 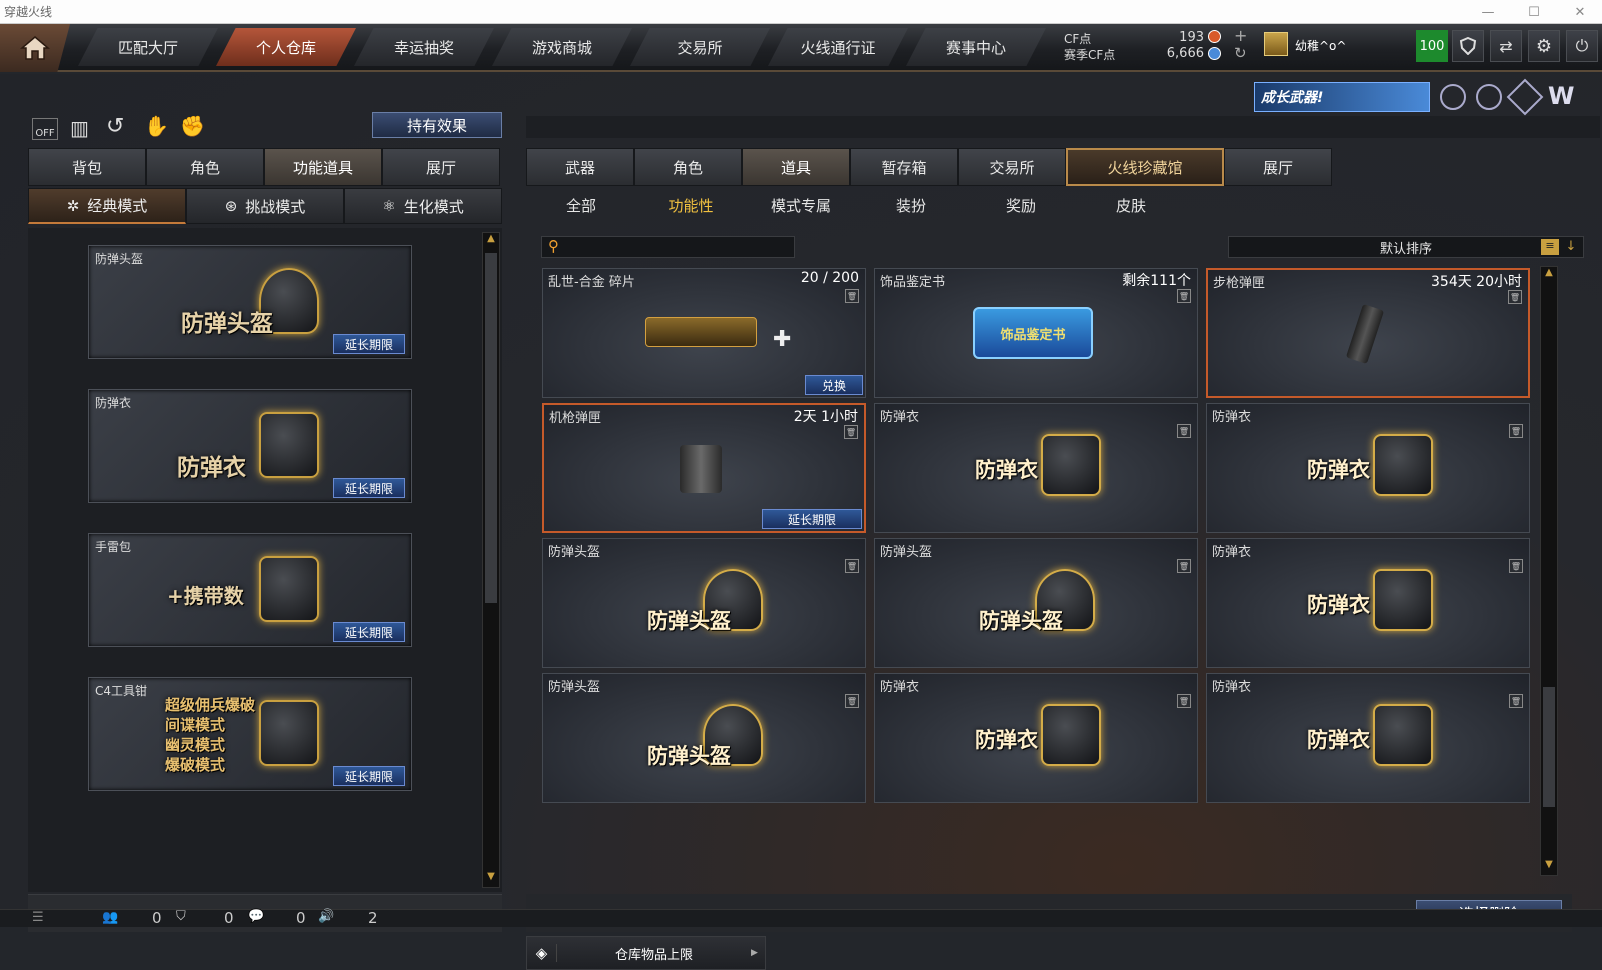 What do you see at coordinates (1506, 46) in the screenshot?
I see `switch-button: ⇄` at bounding box center [1506, 46].